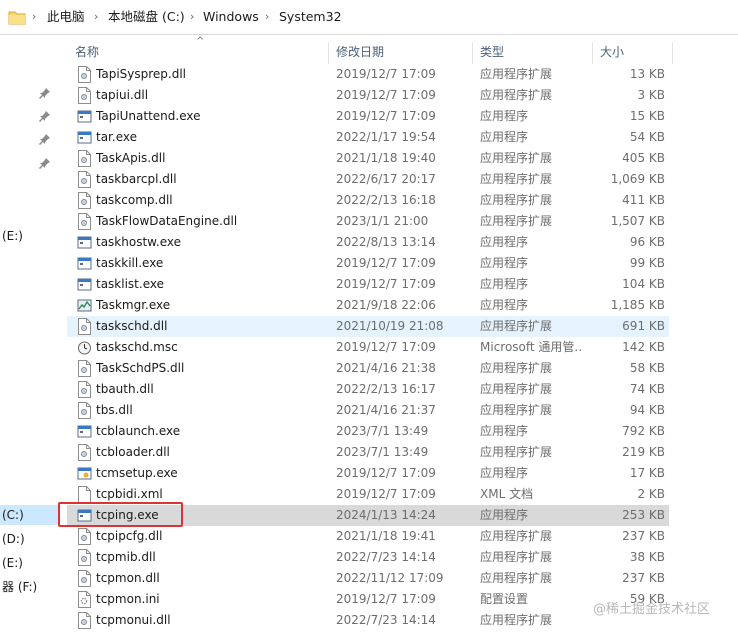 The width and height of the screenshot is (738, 632). Describe the element at coordinates (87, 51) in the screenshot. I see `column-name-header: 名称` at that location.